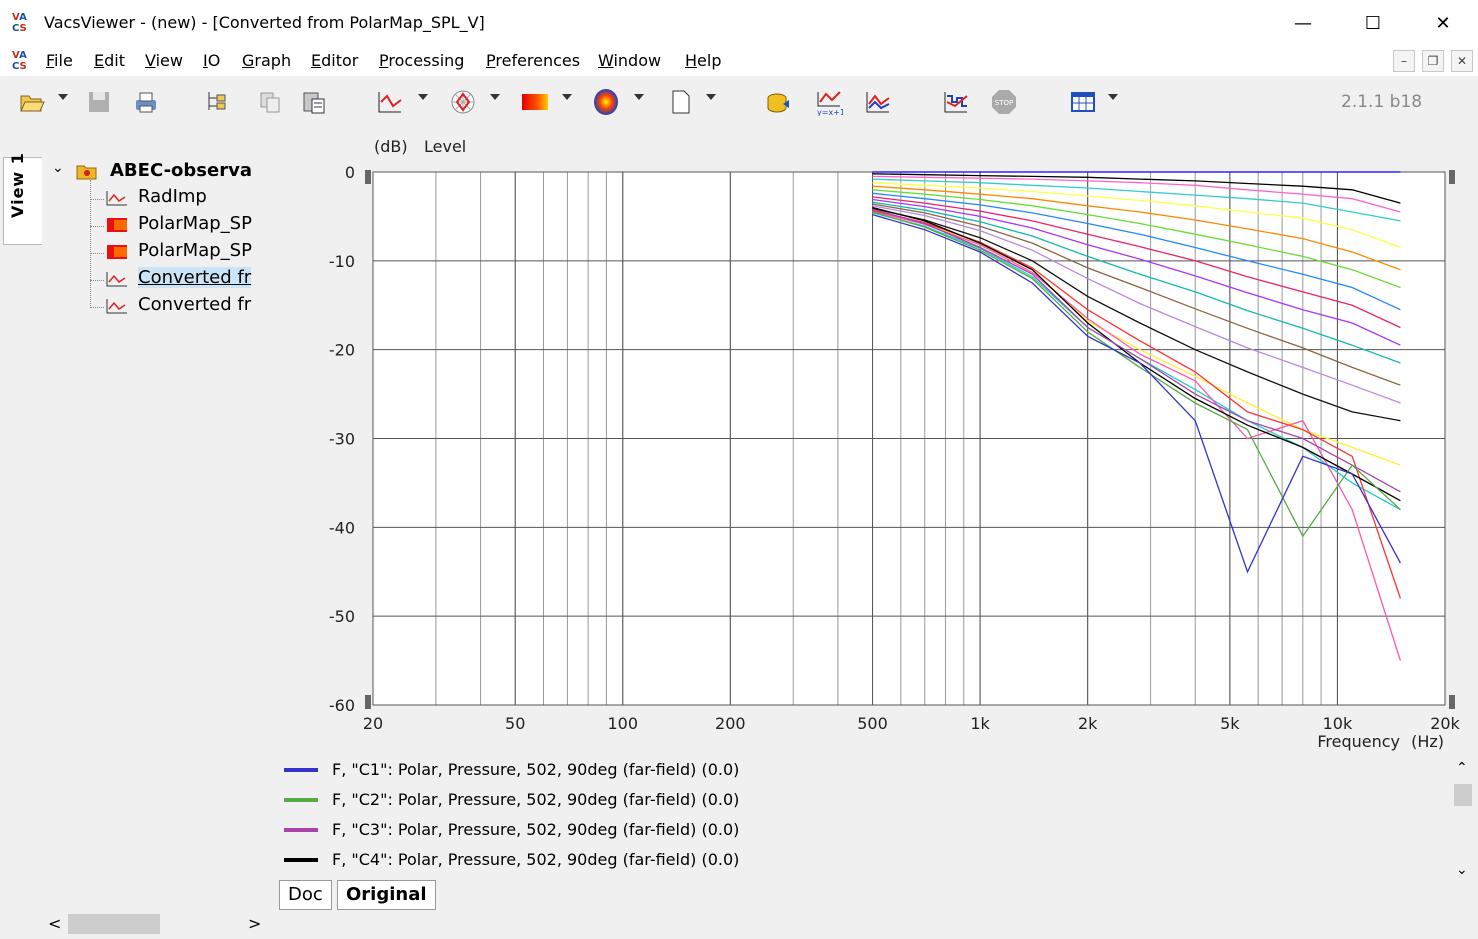  What do you see at coordinates (117, 225) in the screenshot?
I see `map-icon` at bounding box center [117, 225].